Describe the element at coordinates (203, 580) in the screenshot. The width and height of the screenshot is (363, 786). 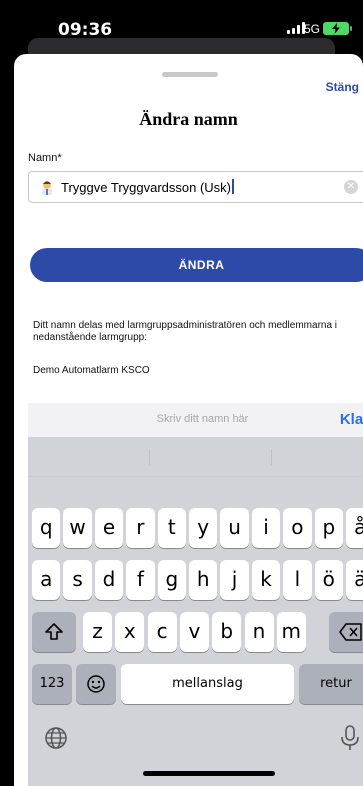
I see `key-h: h` at that location.